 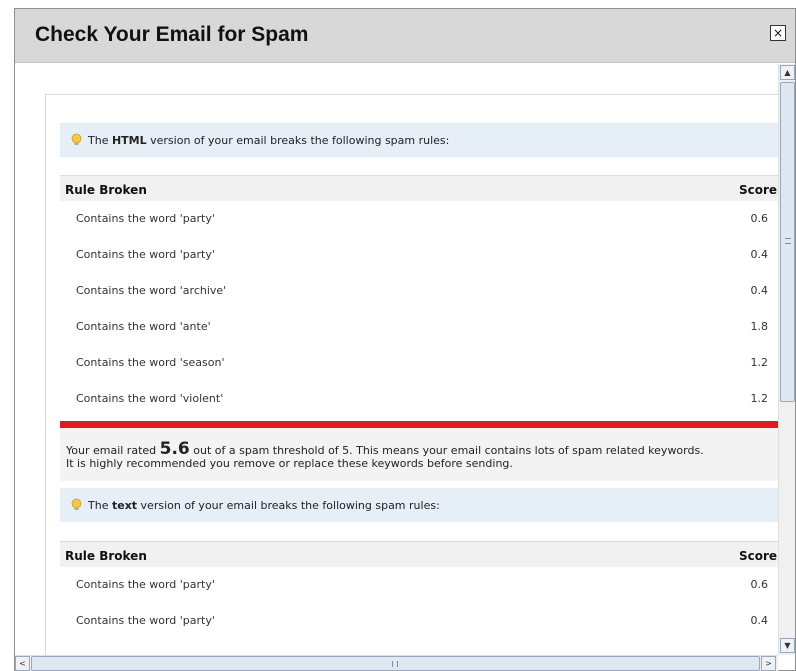 What do you see at coordinates (419, 363) in the screenshot?
I see `table-row: Contains the word 'season' 1.2` at bounding box center [419, 363].